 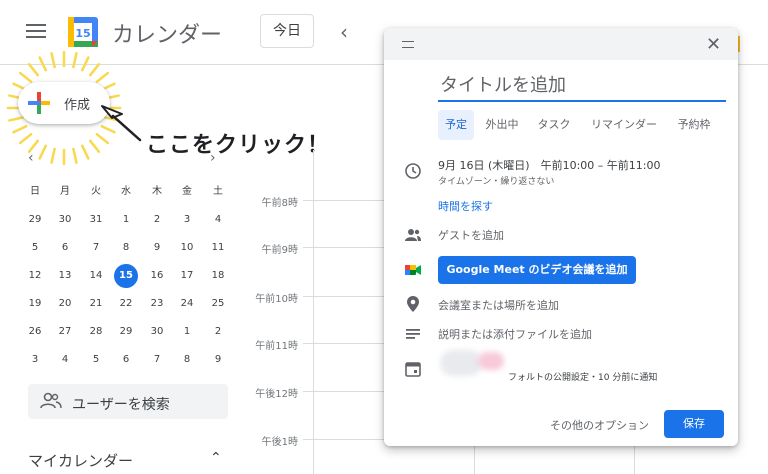 I want to click on mini-calendar-day: 21, so click(x=96, y=304).